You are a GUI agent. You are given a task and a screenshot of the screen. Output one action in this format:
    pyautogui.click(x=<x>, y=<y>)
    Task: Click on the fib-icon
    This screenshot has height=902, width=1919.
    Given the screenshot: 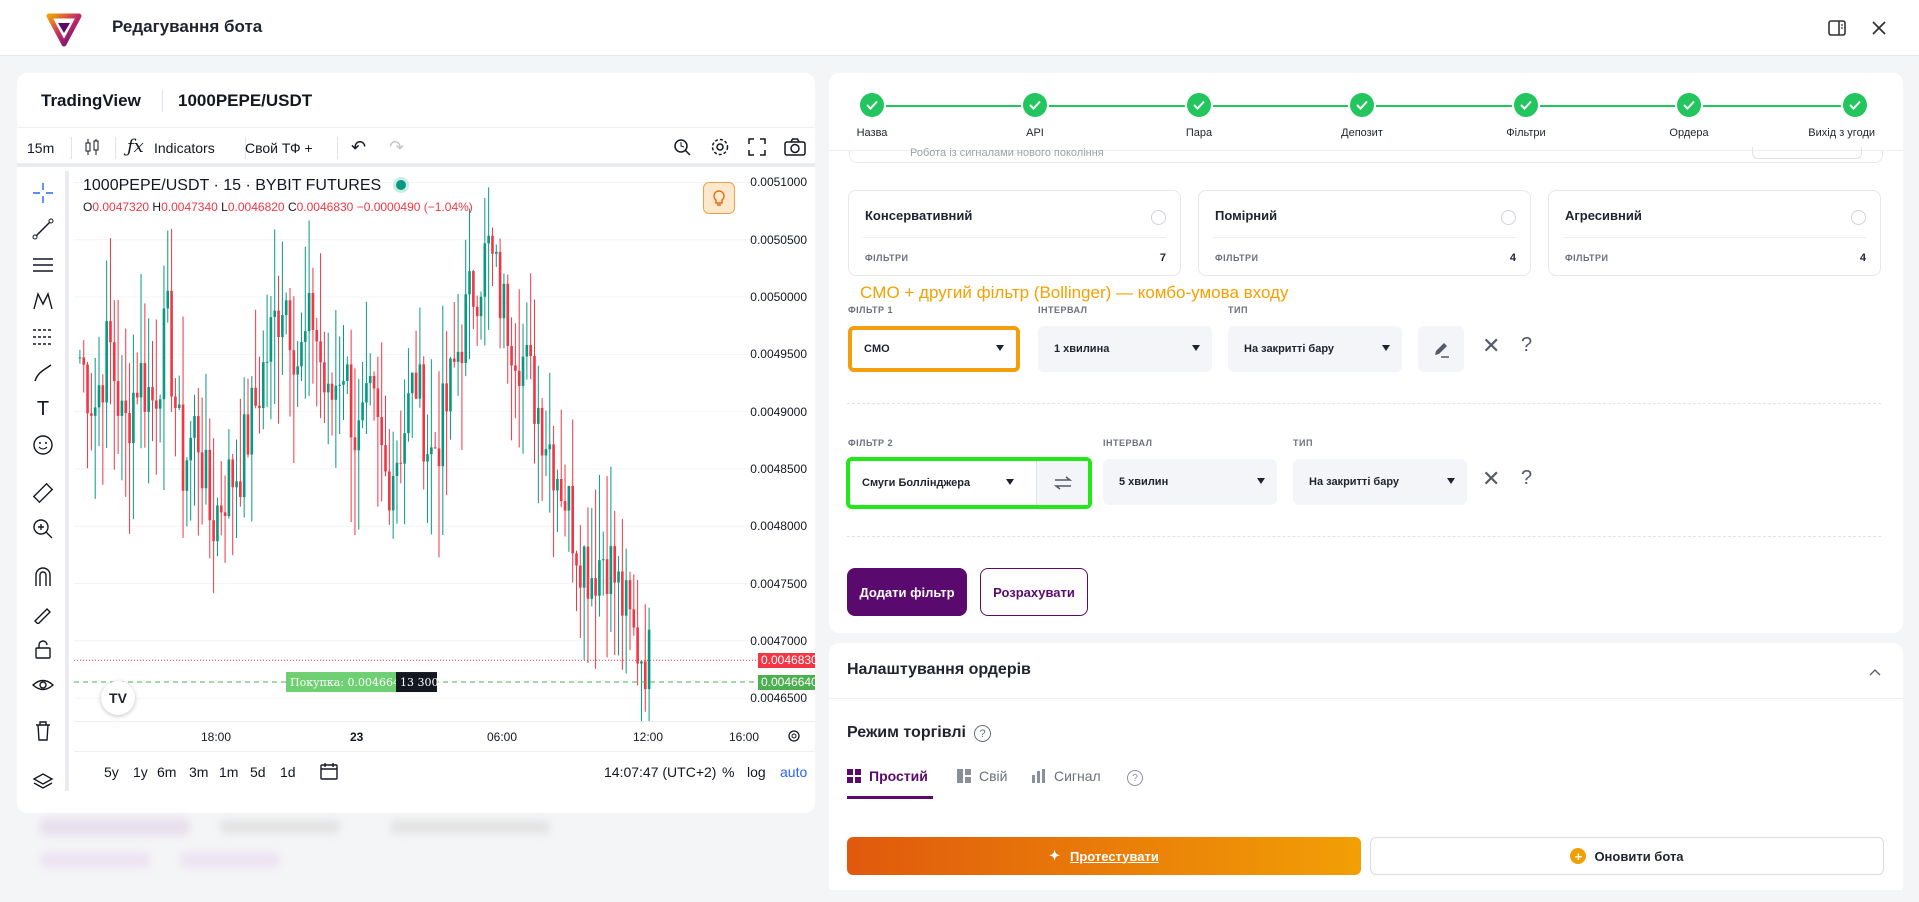 What is the action you would take?
    pyautogui.click(x=43, y=337)
    